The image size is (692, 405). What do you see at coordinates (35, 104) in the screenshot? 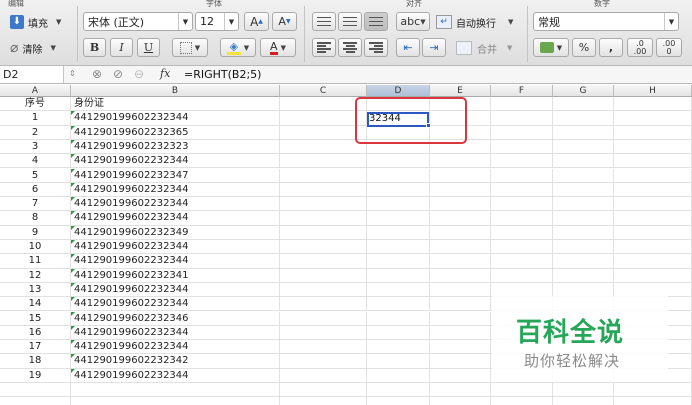
I see `header-cell-index: 序号` at bounding box center [35, 104].